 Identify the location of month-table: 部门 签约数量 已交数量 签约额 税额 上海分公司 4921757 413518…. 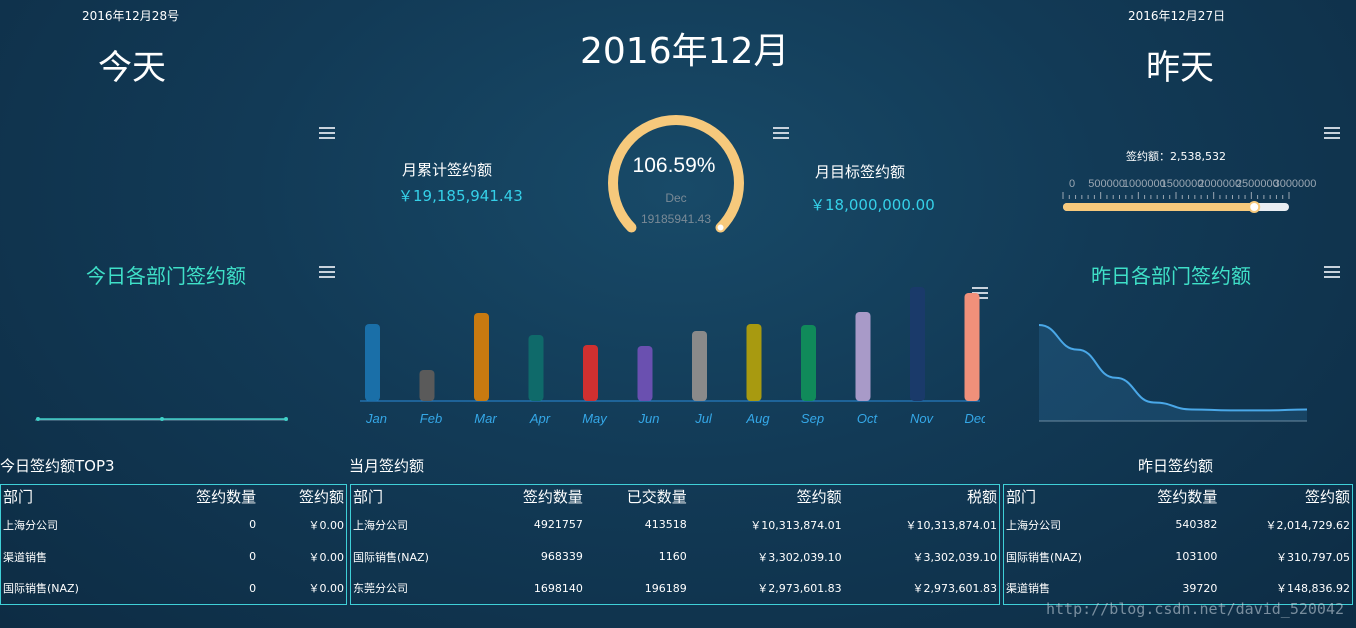
(675, 544).